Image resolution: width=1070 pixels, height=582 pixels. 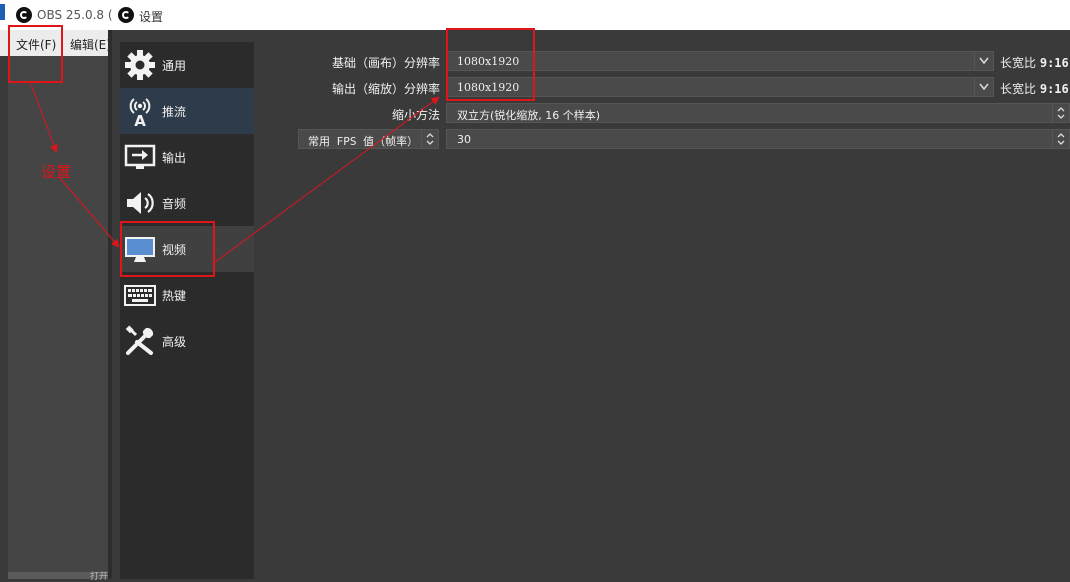 I want to click on arrow-file-to-label, so click(x=44, y=118).